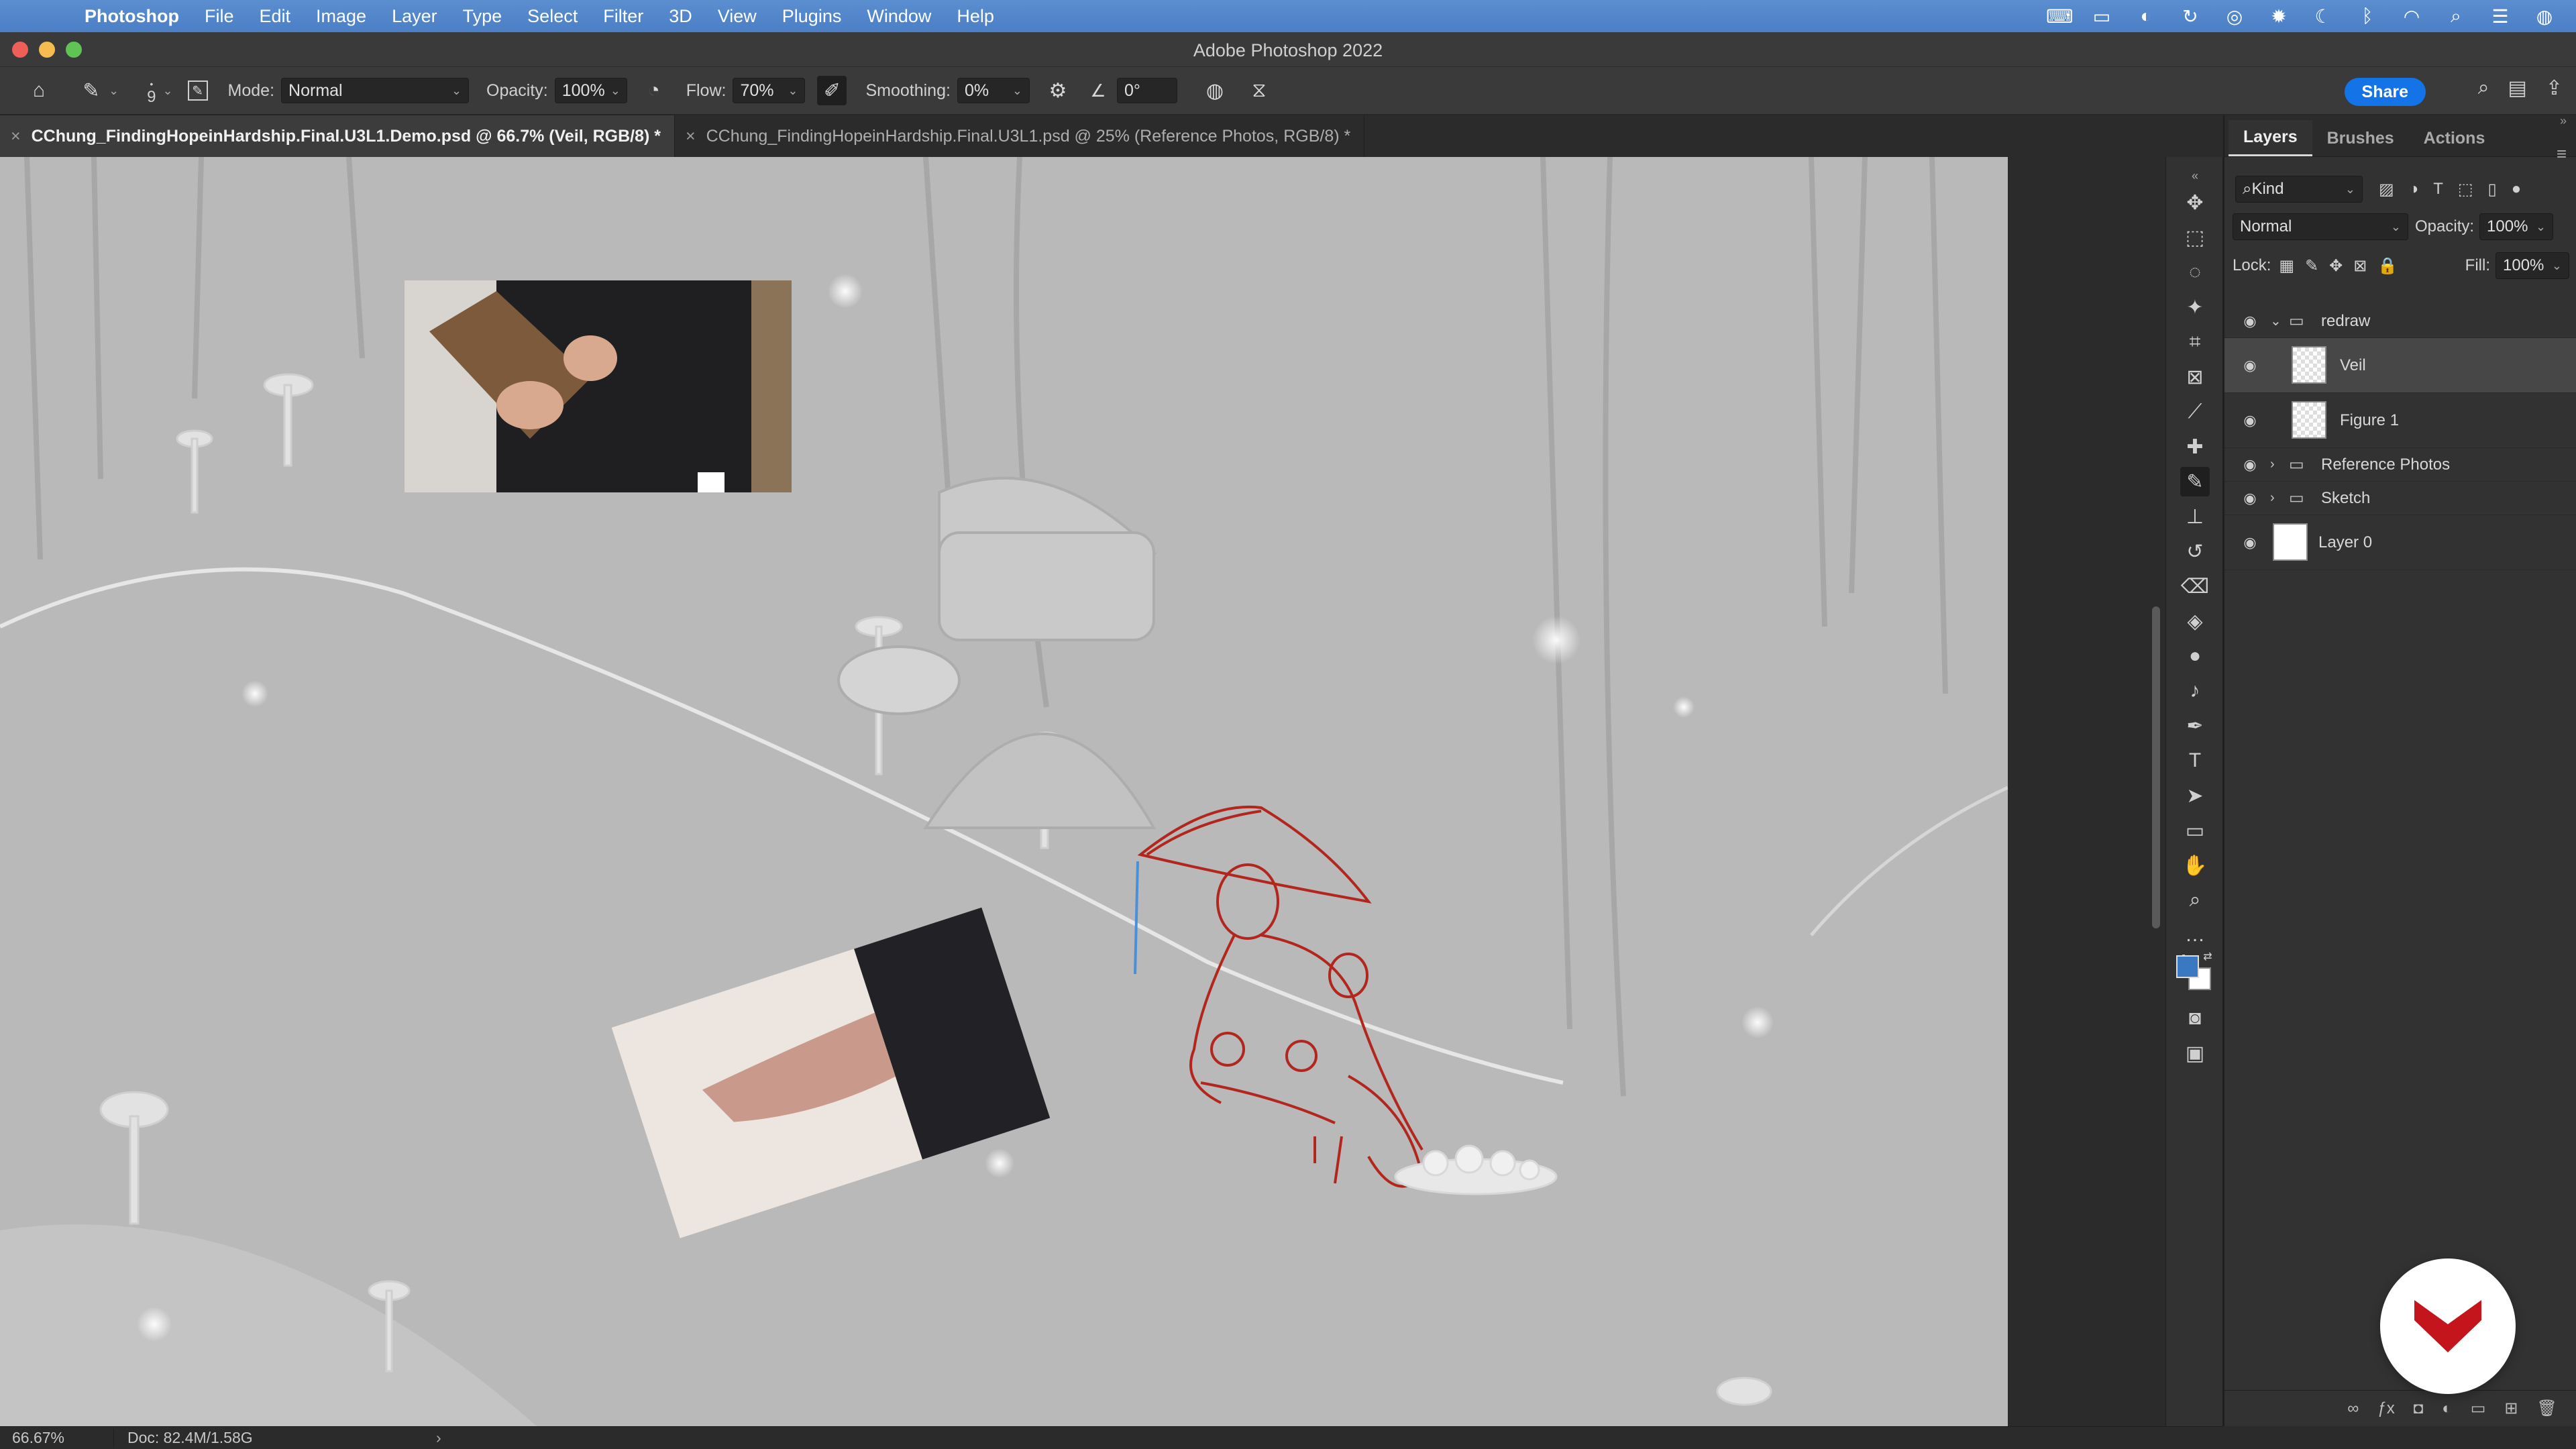 The width and height of the screenshot is (2576, 1449). What do you see at coordinates (2286, 266) in the screenshot?
I see `lock-transparent-icon: ▦` at bounding box center [2286, 266].